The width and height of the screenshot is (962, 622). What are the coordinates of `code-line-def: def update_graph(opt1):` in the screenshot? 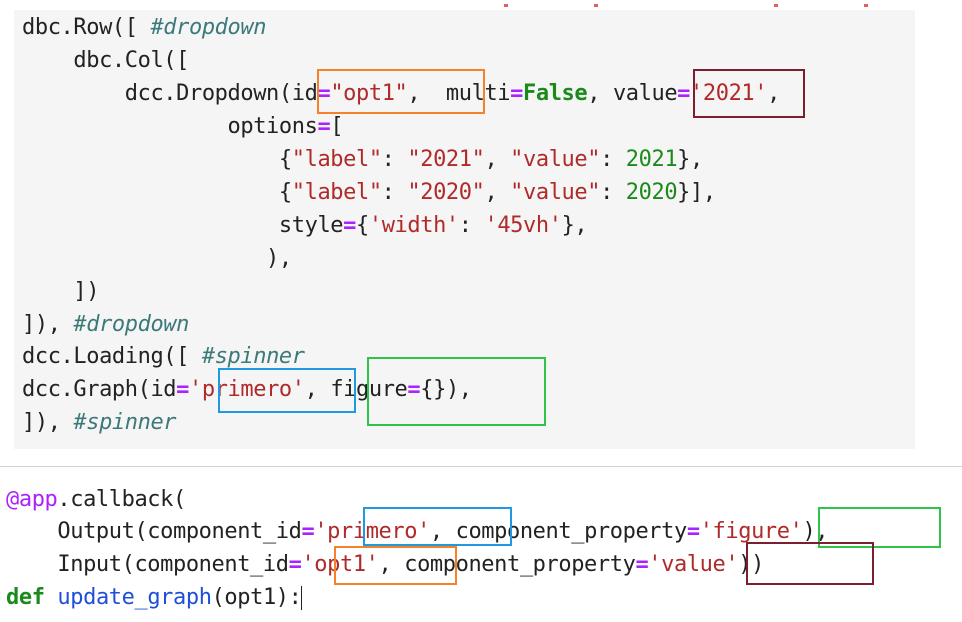 It's located at (154, 597).